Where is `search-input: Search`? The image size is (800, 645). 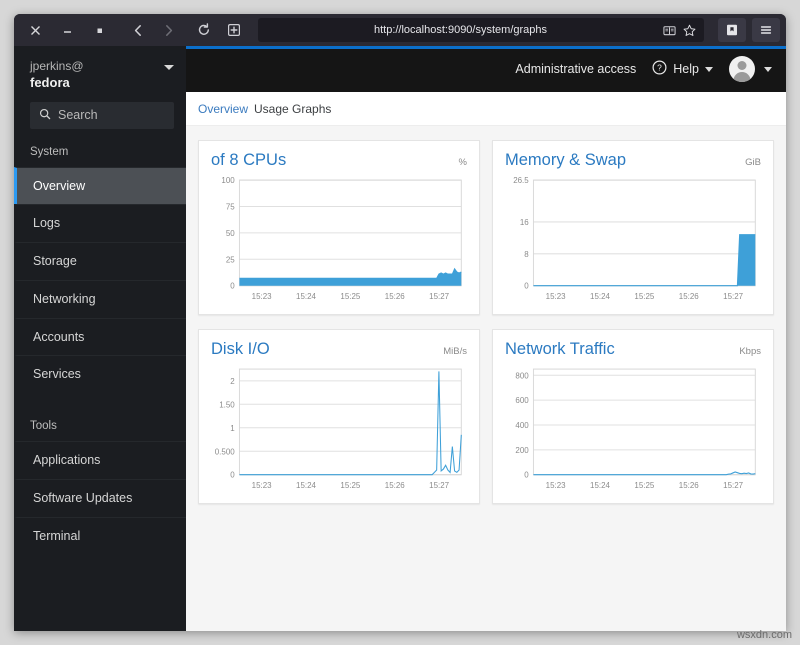 search-input: Search is located at coordinates (102, 115).